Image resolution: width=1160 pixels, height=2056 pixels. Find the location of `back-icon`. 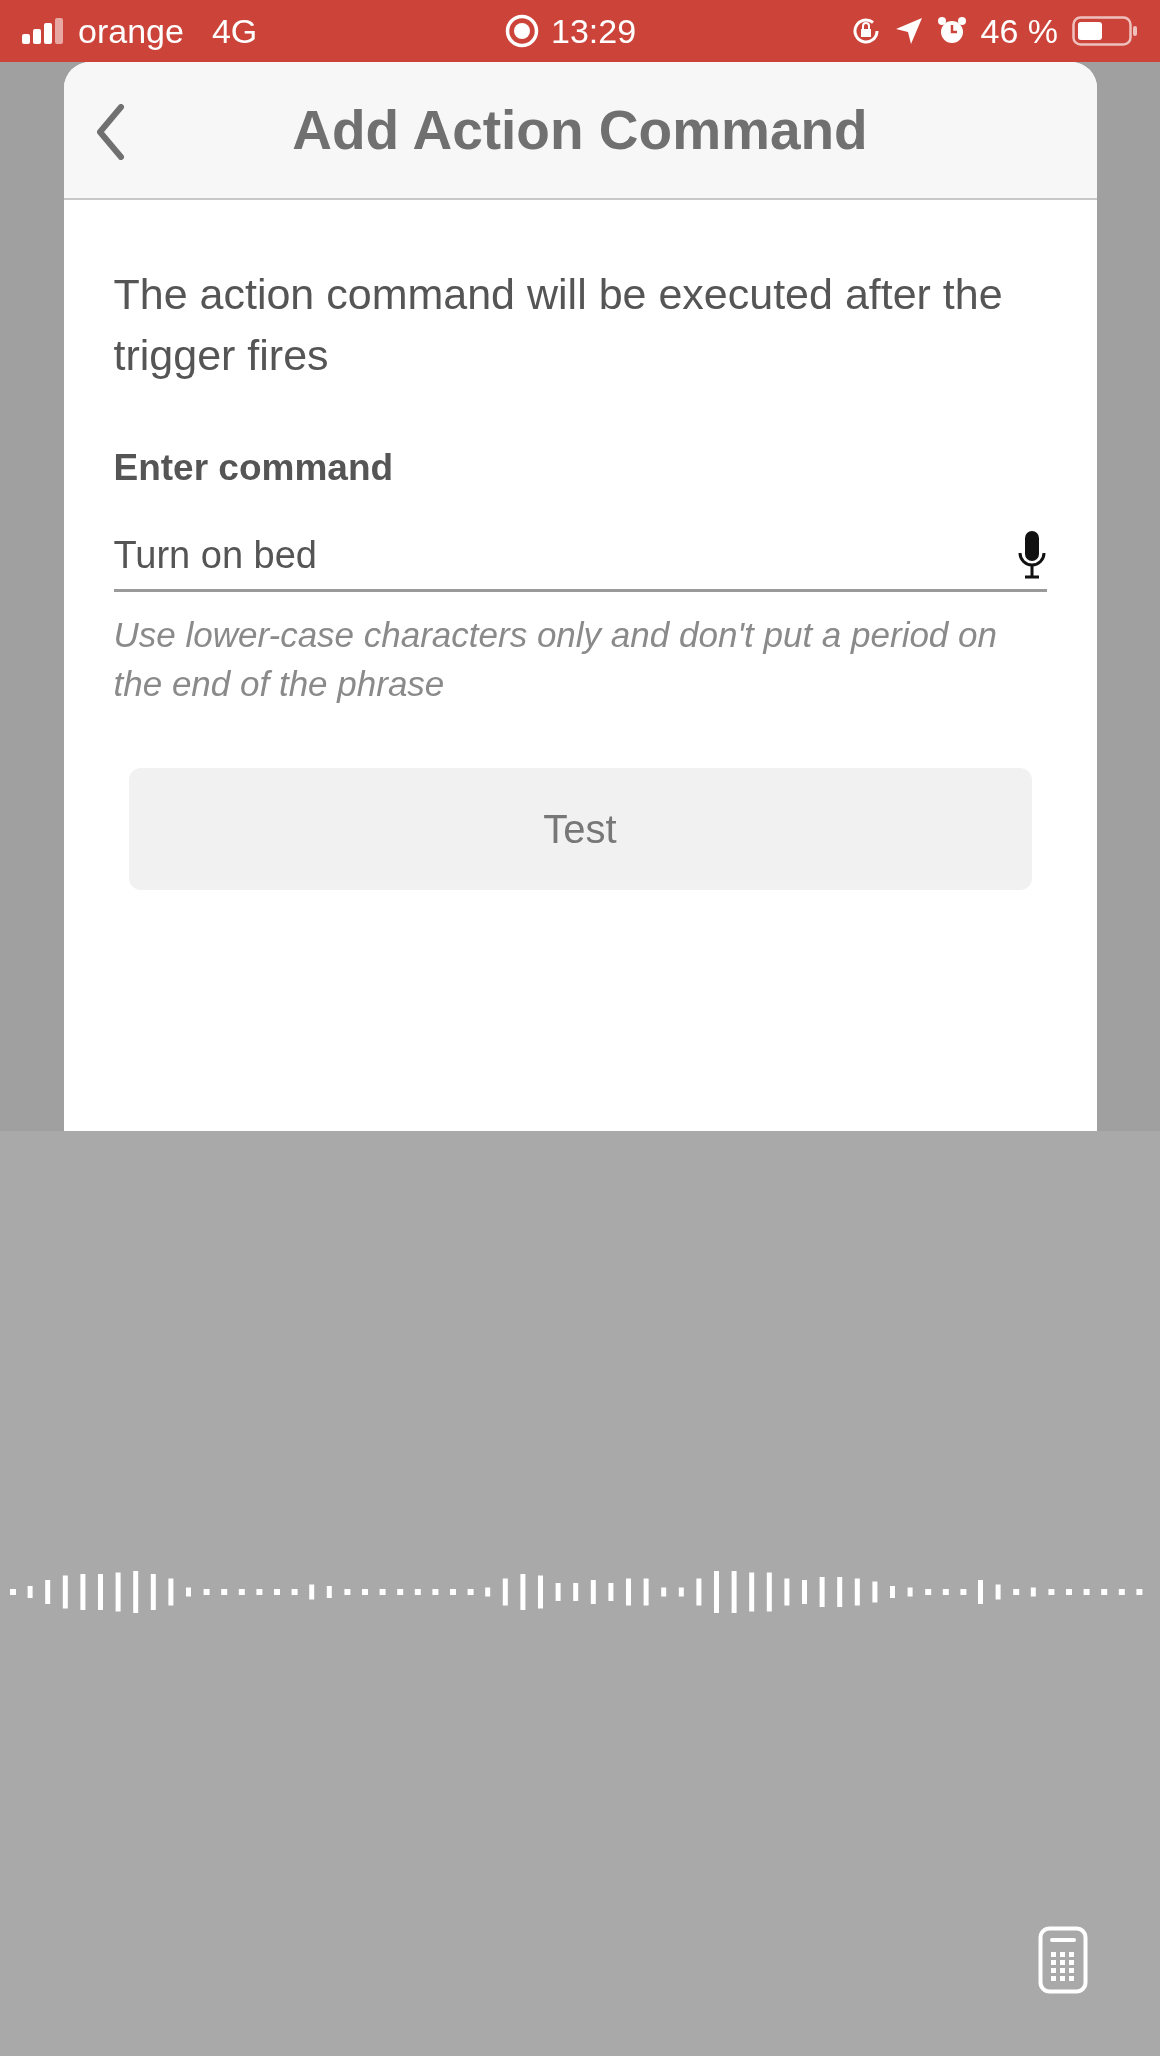

back-icon is located at coordinates (109, 132).